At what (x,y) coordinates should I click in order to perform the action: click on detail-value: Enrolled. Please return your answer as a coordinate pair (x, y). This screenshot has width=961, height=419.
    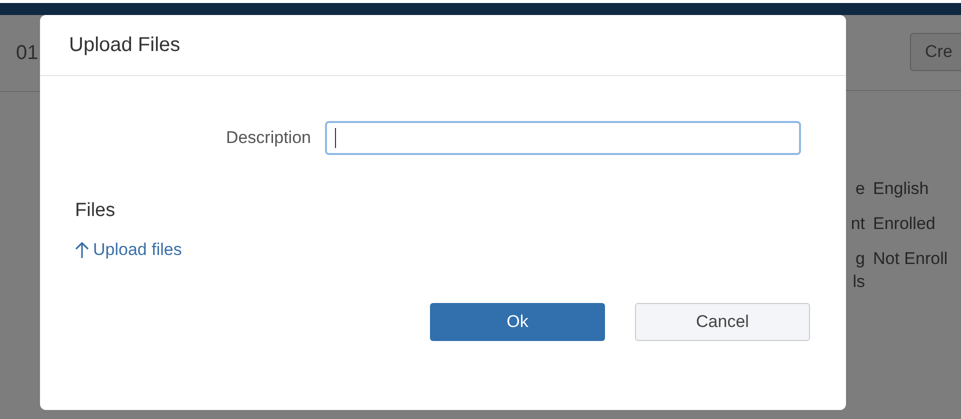
    Looking at the image, I should click on (904, 224).